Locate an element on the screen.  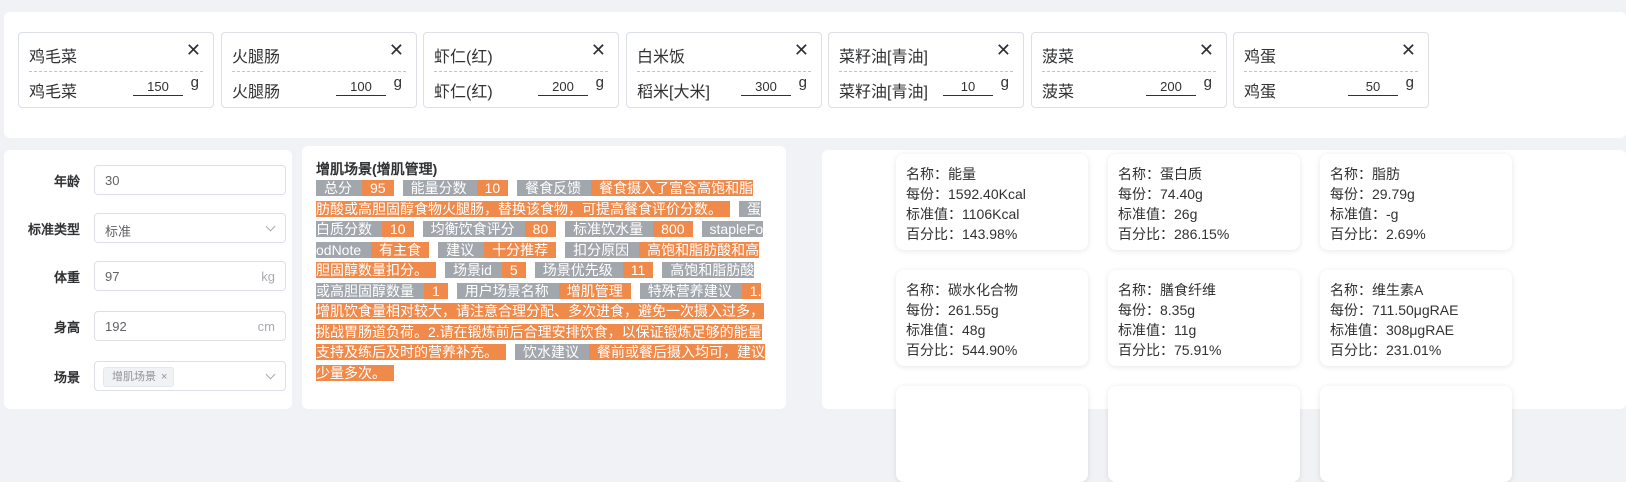
scene-field: 建议 十分推荐 is located at coordinates (501, 249).